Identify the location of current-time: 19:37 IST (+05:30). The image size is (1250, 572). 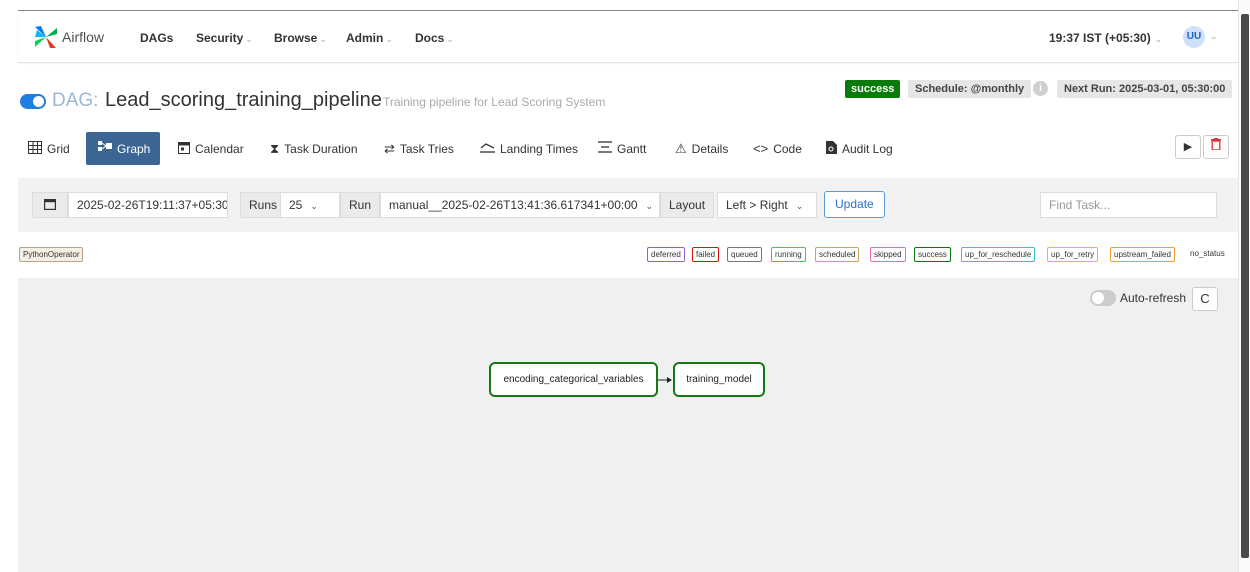
(1100, 38).